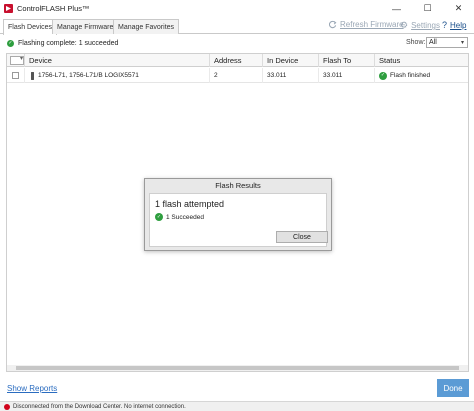 The image size is (474, 411). What do you see at coordinates (291, 75) in the screenshot?
I see `in-device-cell: 33.011` at bounding box center [291, 75].